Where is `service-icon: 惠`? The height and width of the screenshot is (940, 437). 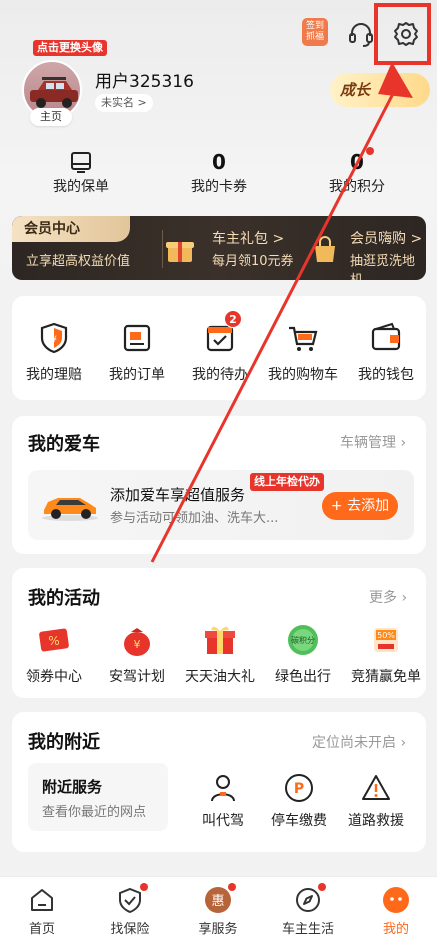 service-icon: 惠 is located at coordinates (220, 898).